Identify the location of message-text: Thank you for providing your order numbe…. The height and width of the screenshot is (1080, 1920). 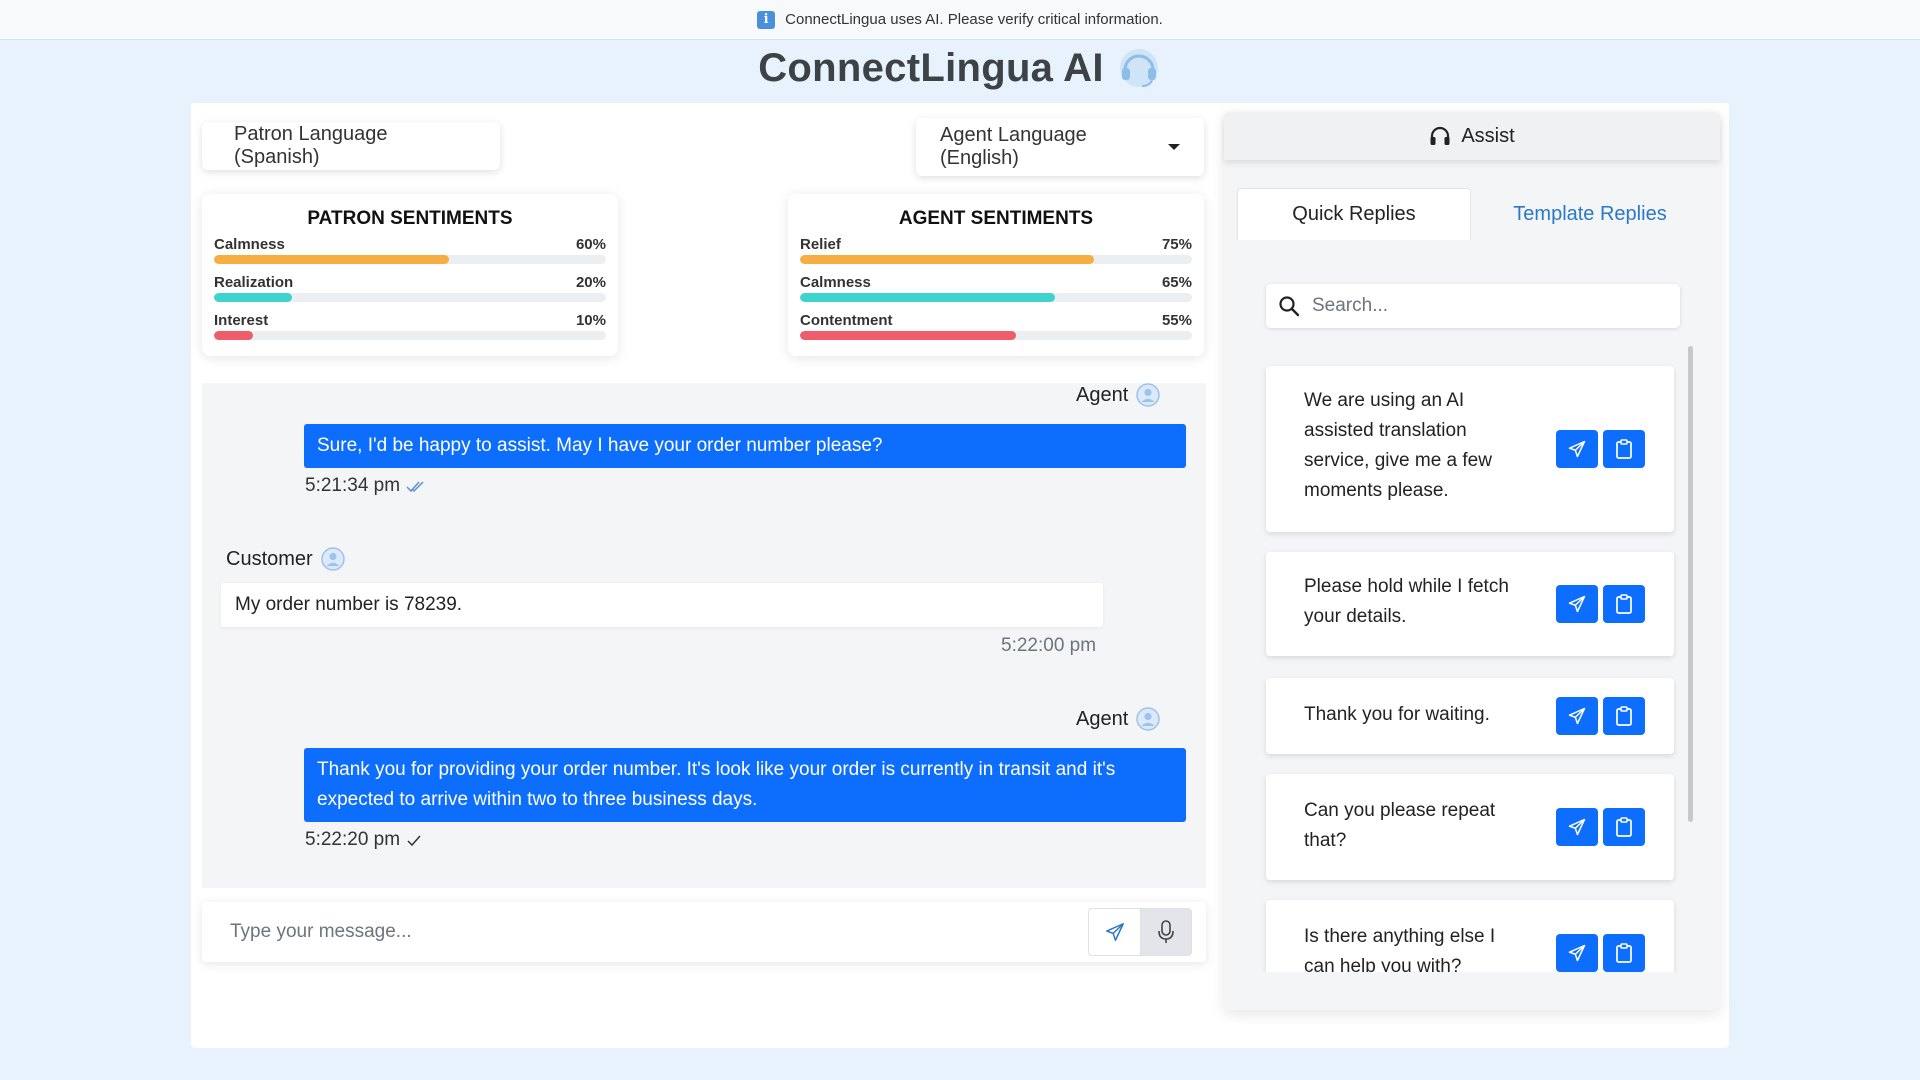
(716, 784).